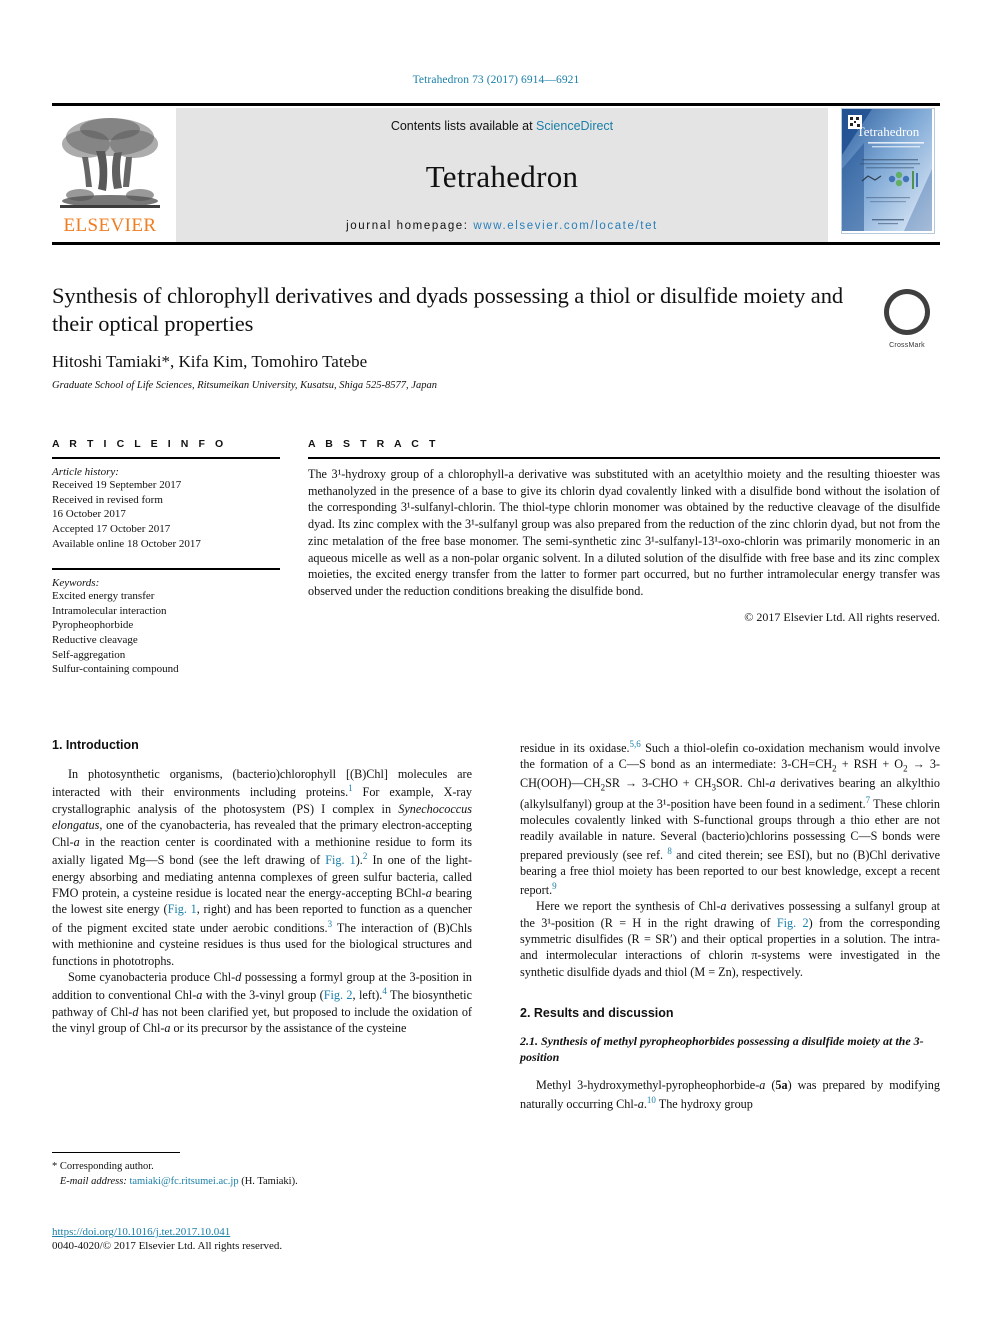 This screenshot has width=992, height=1323. What do you see at coordinates (574, 126) in the screenshot?
I see `sciencedirect-link: ScienceDirect` at bounding box center [574, 126].